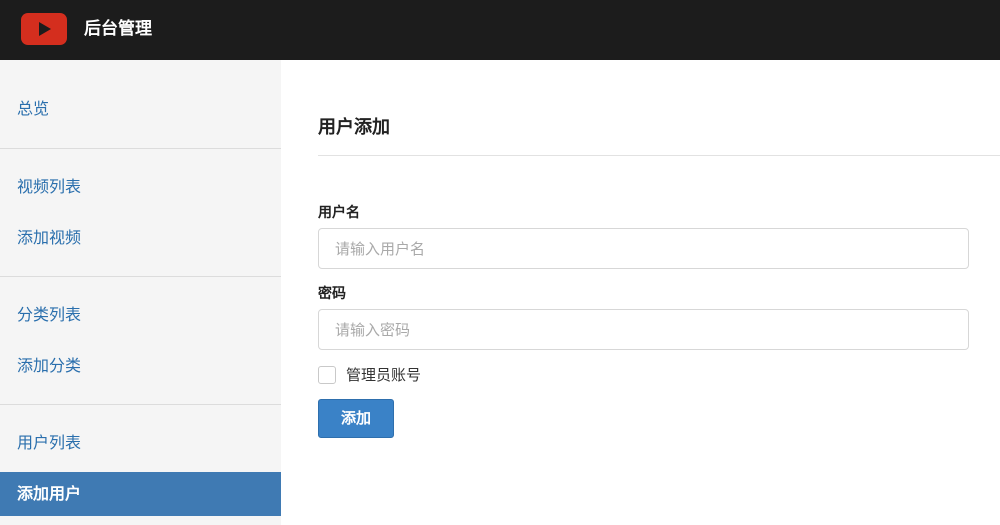 The width and height of the screenshot is (1000, 525). I want to click on admin-checkbox, so click(327, 375).